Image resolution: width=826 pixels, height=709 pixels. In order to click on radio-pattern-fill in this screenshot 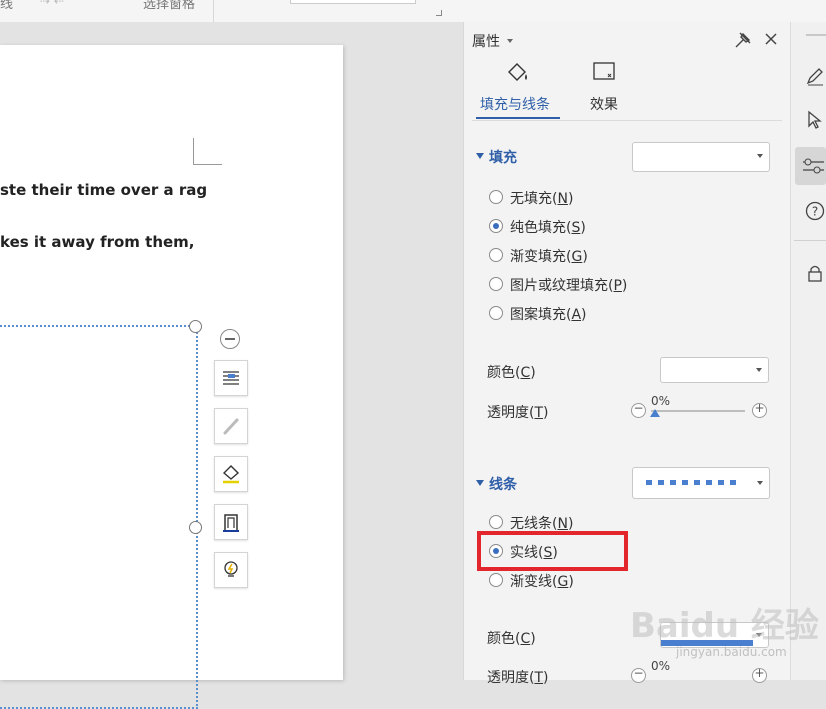, I will do `click(496, 313)`.